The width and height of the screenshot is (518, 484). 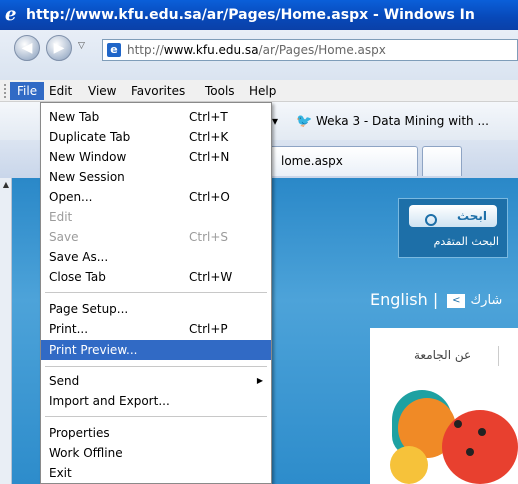 I want to click on menu-tools: Tools, so click(x=220, y=91).